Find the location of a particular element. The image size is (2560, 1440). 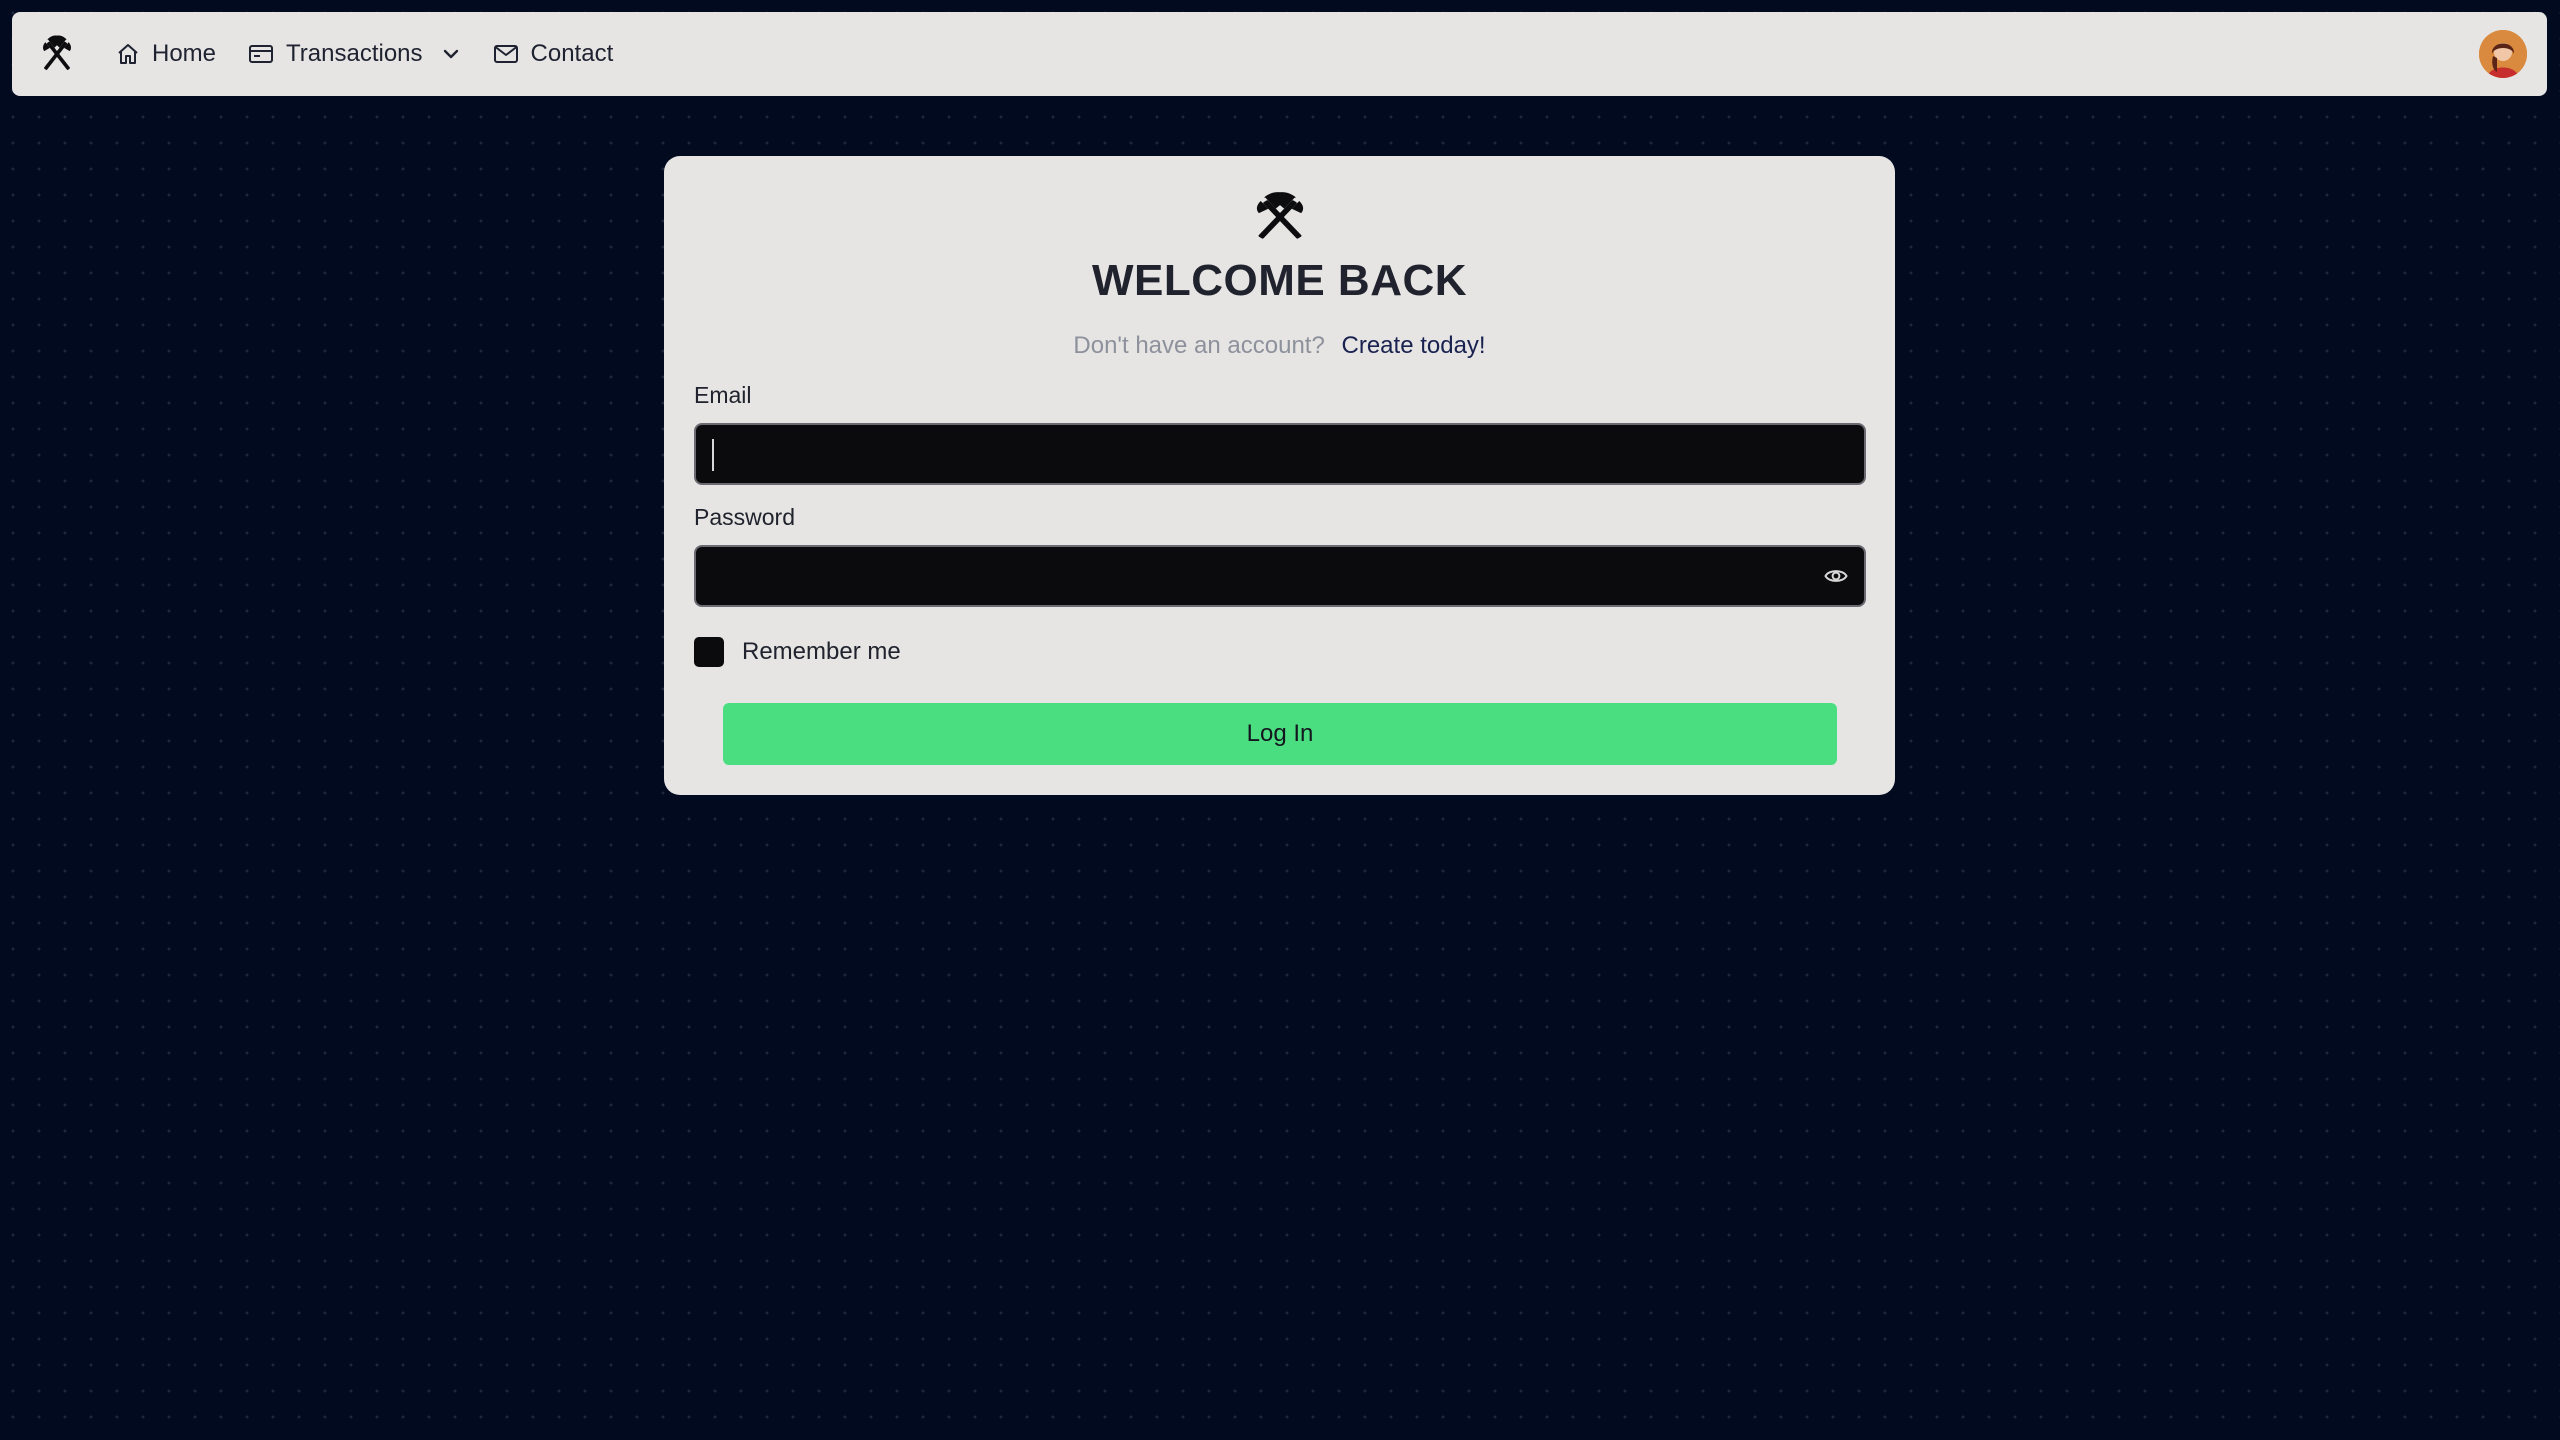

login-button: Log In is located at coordinates (1280, 734).